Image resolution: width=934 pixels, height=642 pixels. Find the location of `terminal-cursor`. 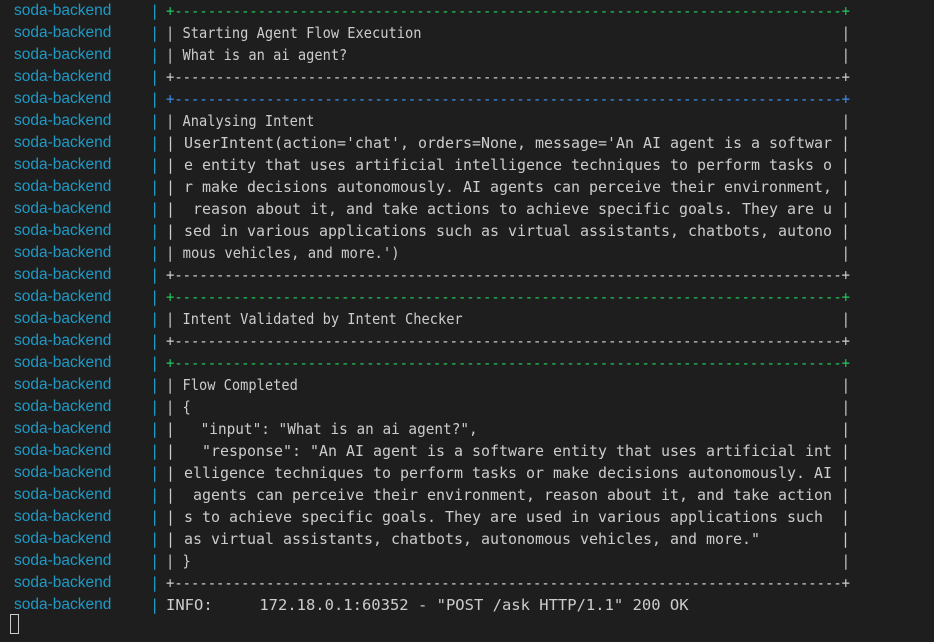

terminal-cursor is located at coordinates (14, 624).